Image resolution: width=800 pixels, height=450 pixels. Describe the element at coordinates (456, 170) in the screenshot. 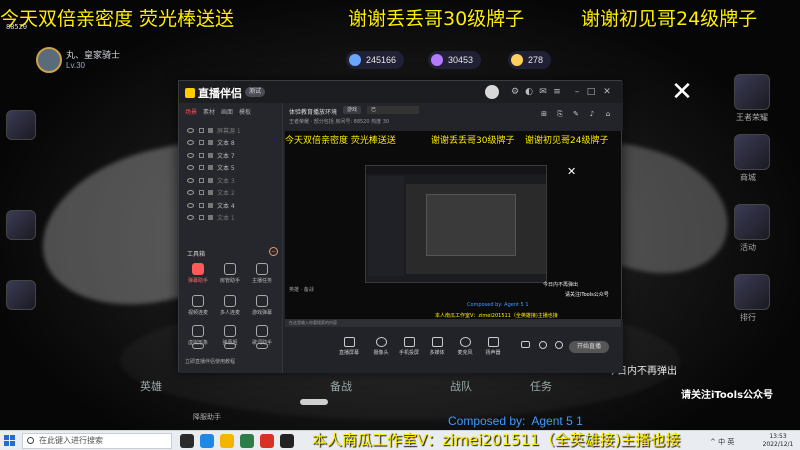

I see `nested-titlebar` at that location.